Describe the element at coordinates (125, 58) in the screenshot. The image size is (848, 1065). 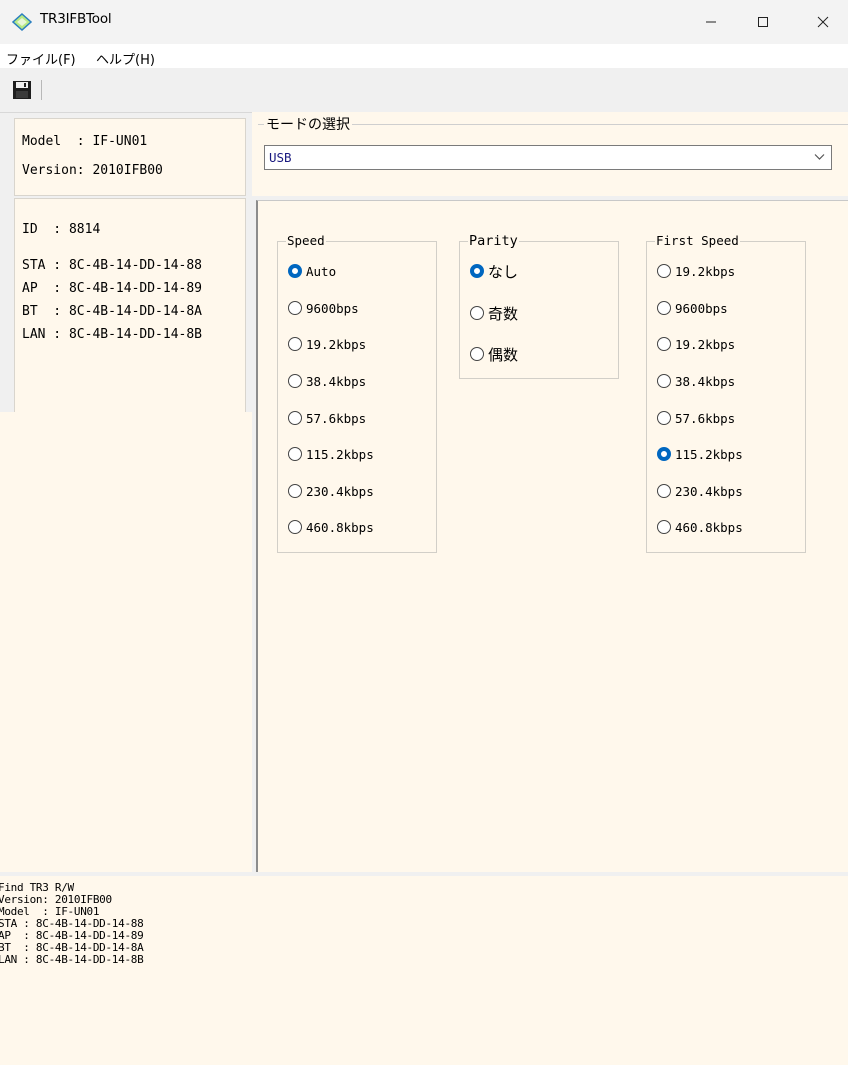
I see `menu-help: ヘルプ(H)` at that location.